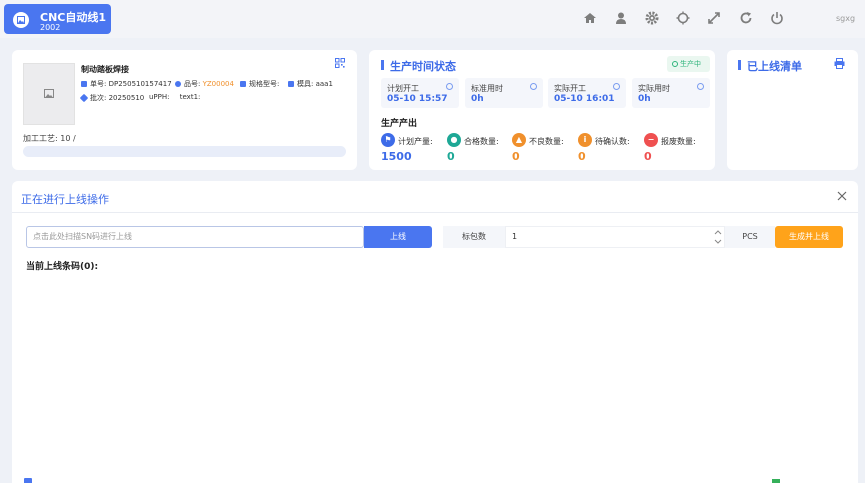  What do you see at coordinates (111, 98) in the screenshot?
I see `batch-info: 批次: 20250510` at bounding box center [111, 98].